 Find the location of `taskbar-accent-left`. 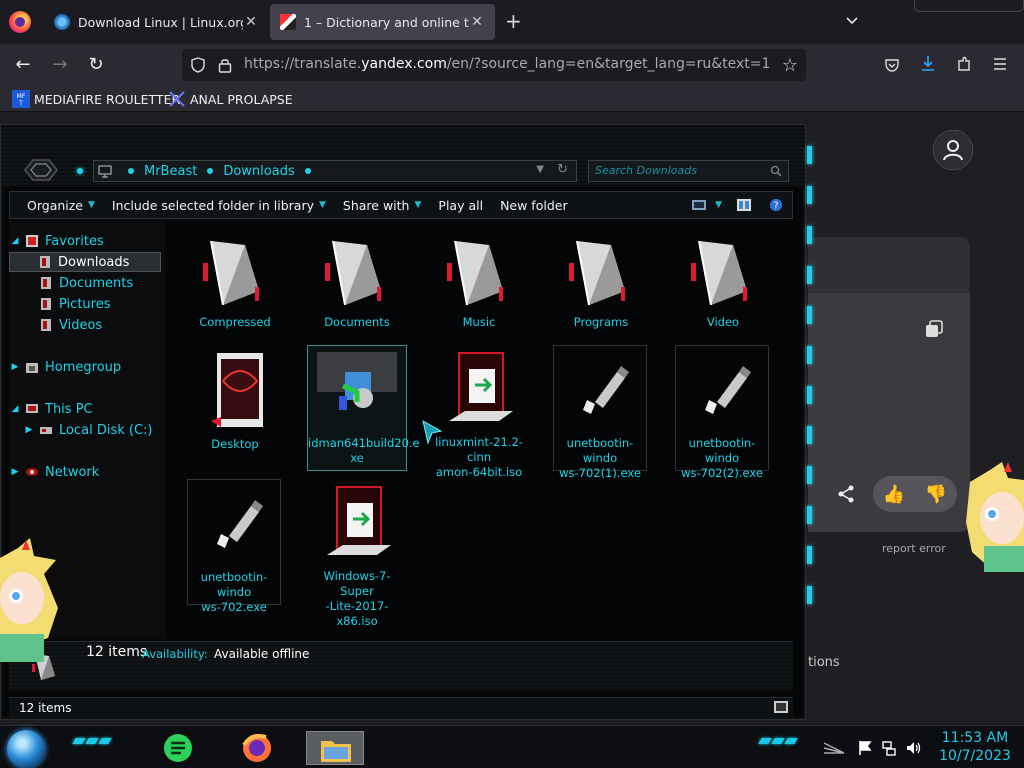

taskbar-accent-left is located at coordinates (92, 742).